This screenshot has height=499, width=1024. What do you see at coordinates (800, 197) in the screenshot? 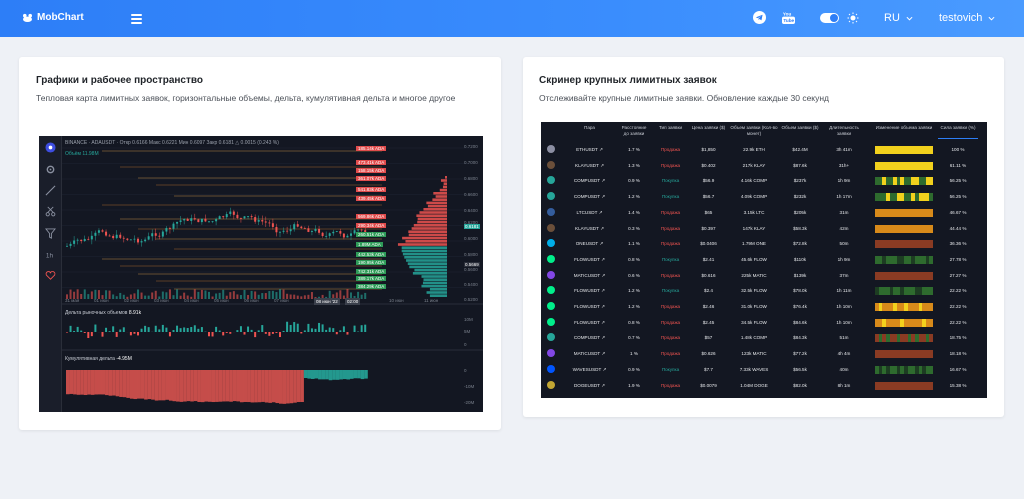
I see `cell-vusd: $232k` at bounding box center [800, 197].